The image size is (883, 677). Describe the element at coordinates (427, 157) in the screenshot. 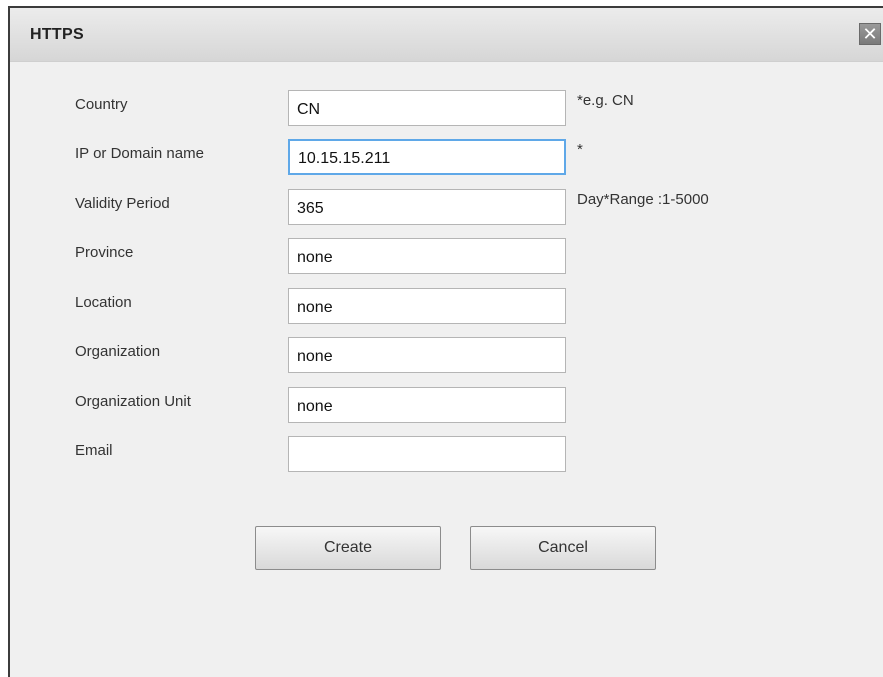

I see `ip-domain-input` at that location.